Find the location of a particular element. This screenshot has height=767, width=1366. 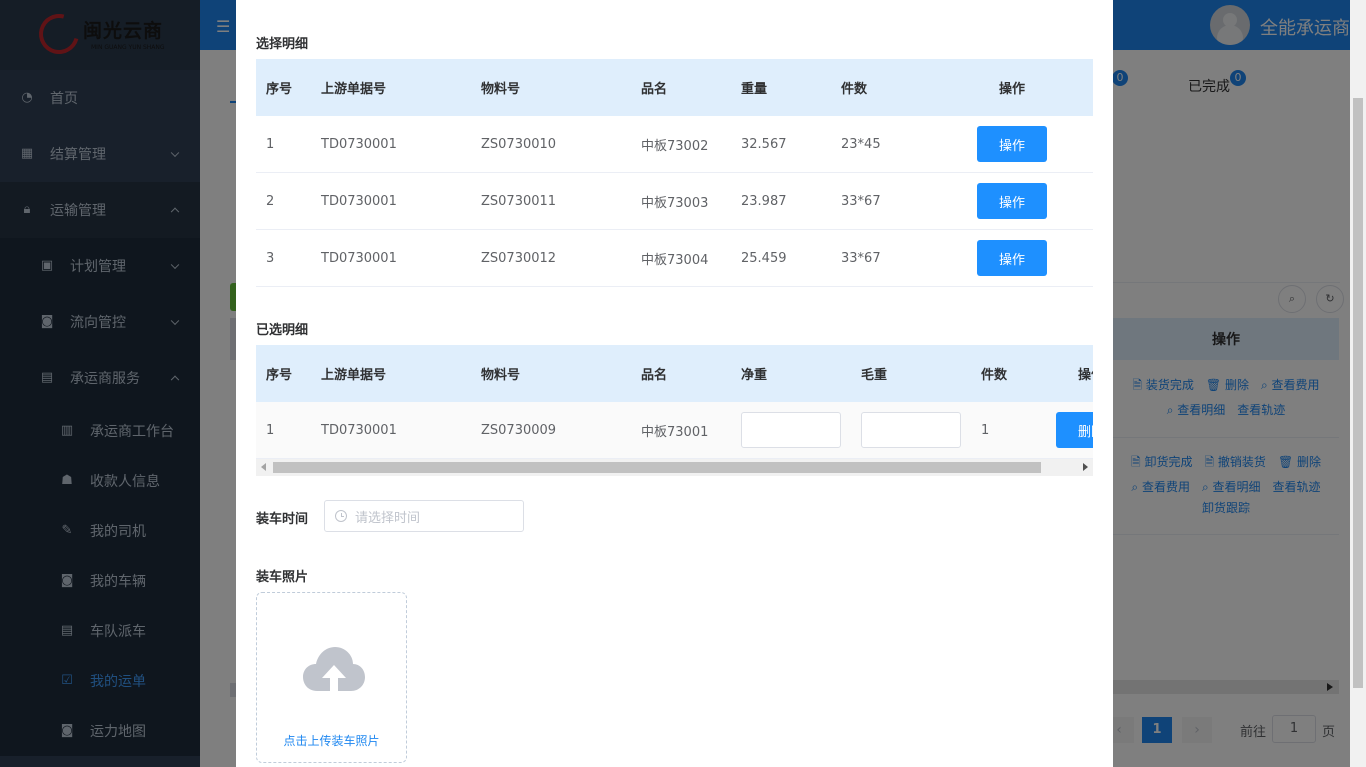

cloud-upload-icon is located at coordinates (334, 669).